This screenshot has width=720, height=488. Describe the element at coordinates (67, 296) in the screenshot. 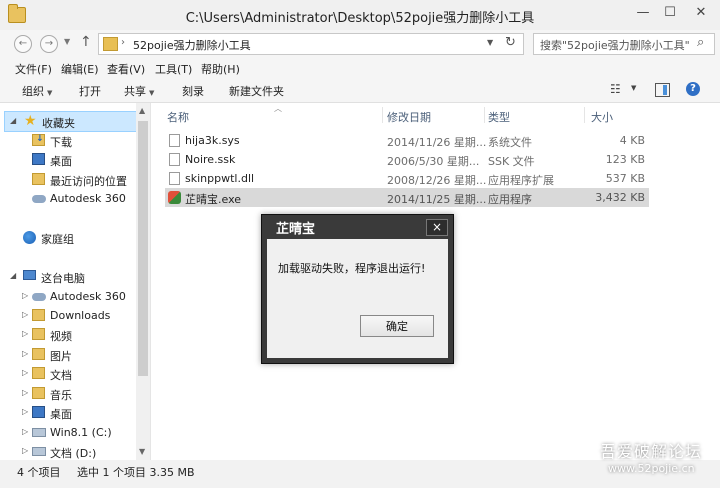

I see `nav-autodesk-pc: ▷ Autodesk 360` at that location.